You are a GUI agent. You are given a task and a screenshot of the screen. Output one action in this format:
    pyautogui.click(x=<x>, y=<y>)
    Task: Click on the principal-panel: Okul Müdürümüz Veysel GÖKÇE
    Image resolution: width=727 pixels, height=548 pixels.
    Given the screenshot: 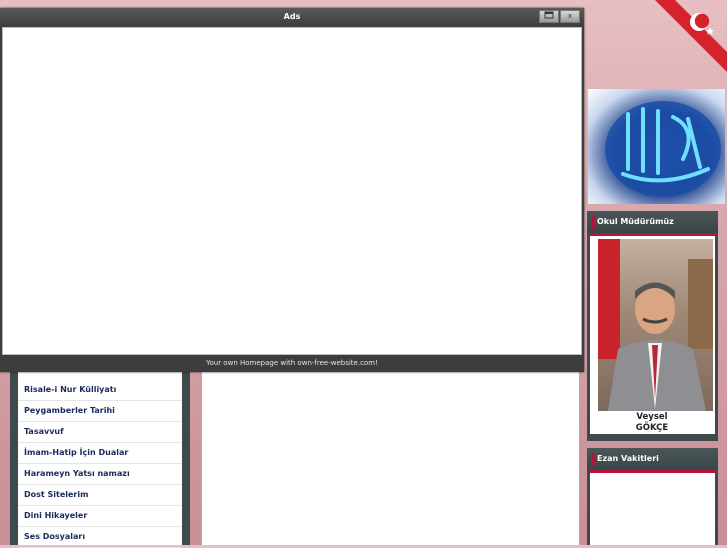 What is the action you would take?
    pyautogui.click(x=652, y=326)
    